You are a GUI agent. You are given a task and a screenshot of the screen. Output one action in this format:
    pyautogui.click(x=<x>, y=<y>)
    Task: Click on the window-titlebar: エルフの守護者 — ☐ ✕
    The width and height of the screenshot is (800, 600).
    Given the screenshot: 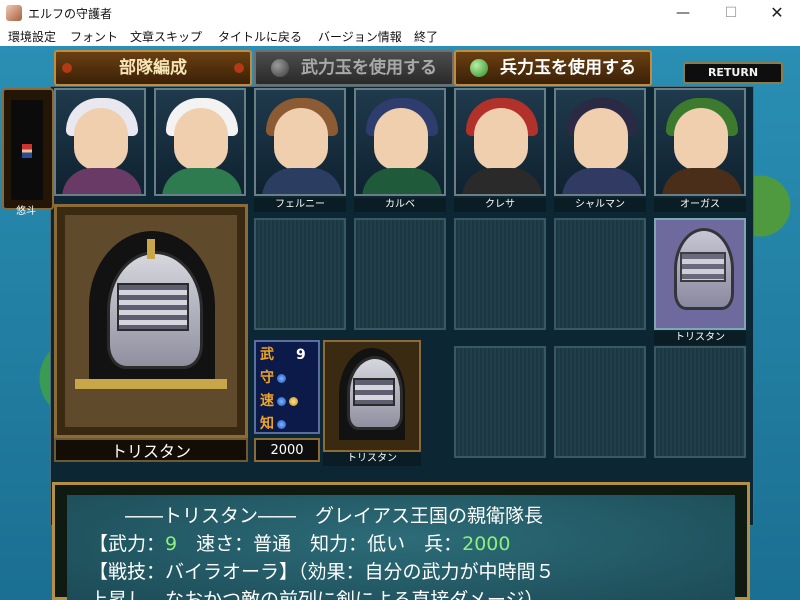 What is the action you would take?
    pyautogui.click(x=400, y=13)
    